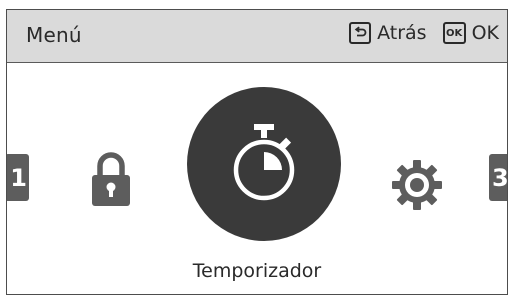  I want to click on prev-tile-label: 1, so click(18, 177).